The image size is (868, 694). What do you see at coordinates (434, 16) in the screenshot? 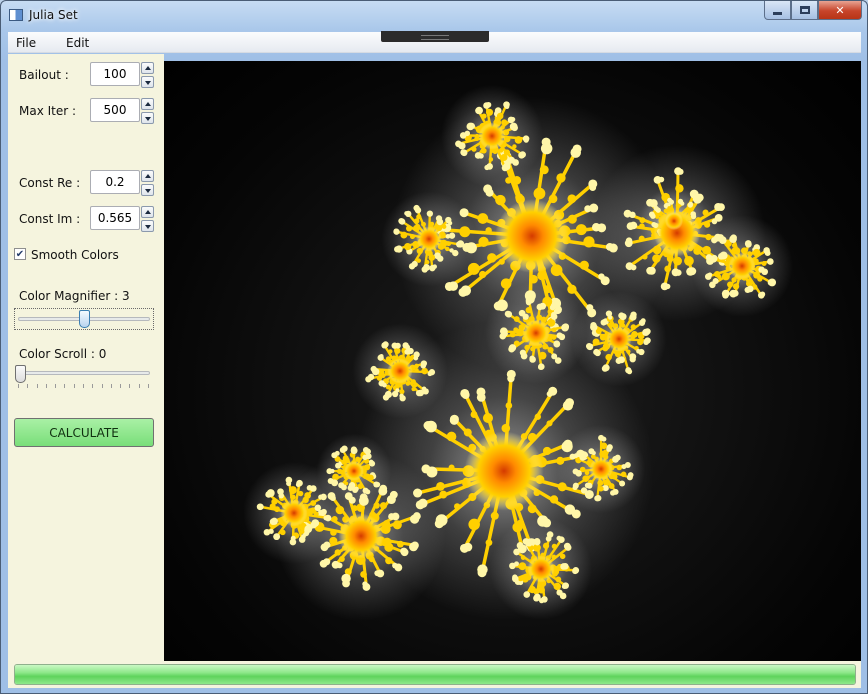
I see `title-bar: Julia Set ✕` at bounding box center [434, 16].